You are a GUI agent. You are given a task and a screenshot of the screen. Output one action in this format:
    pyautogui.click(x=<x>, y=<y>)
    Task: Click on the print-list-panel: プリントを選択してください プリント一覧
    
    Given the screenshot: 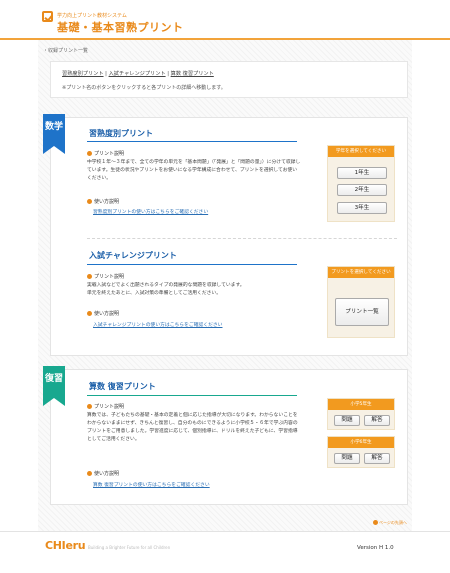 What is the action you would take?
    pyautogui.click(x=361, y=302)
    